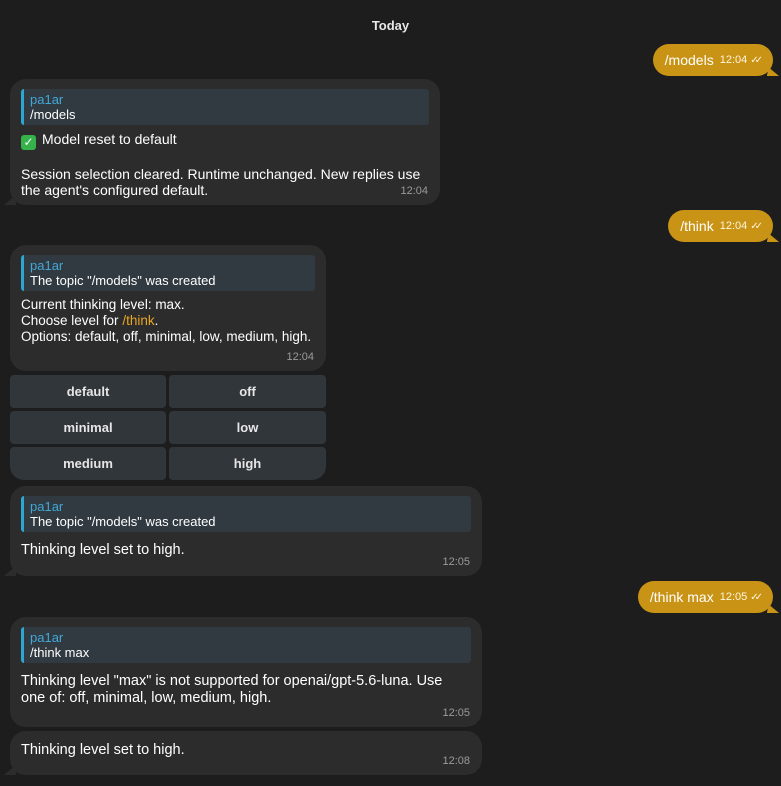 The height and width of the screenshot is (786, 781). Describe the element at coordinates (689, 60) in the screenshot. I see `message-text: /models` at that location.